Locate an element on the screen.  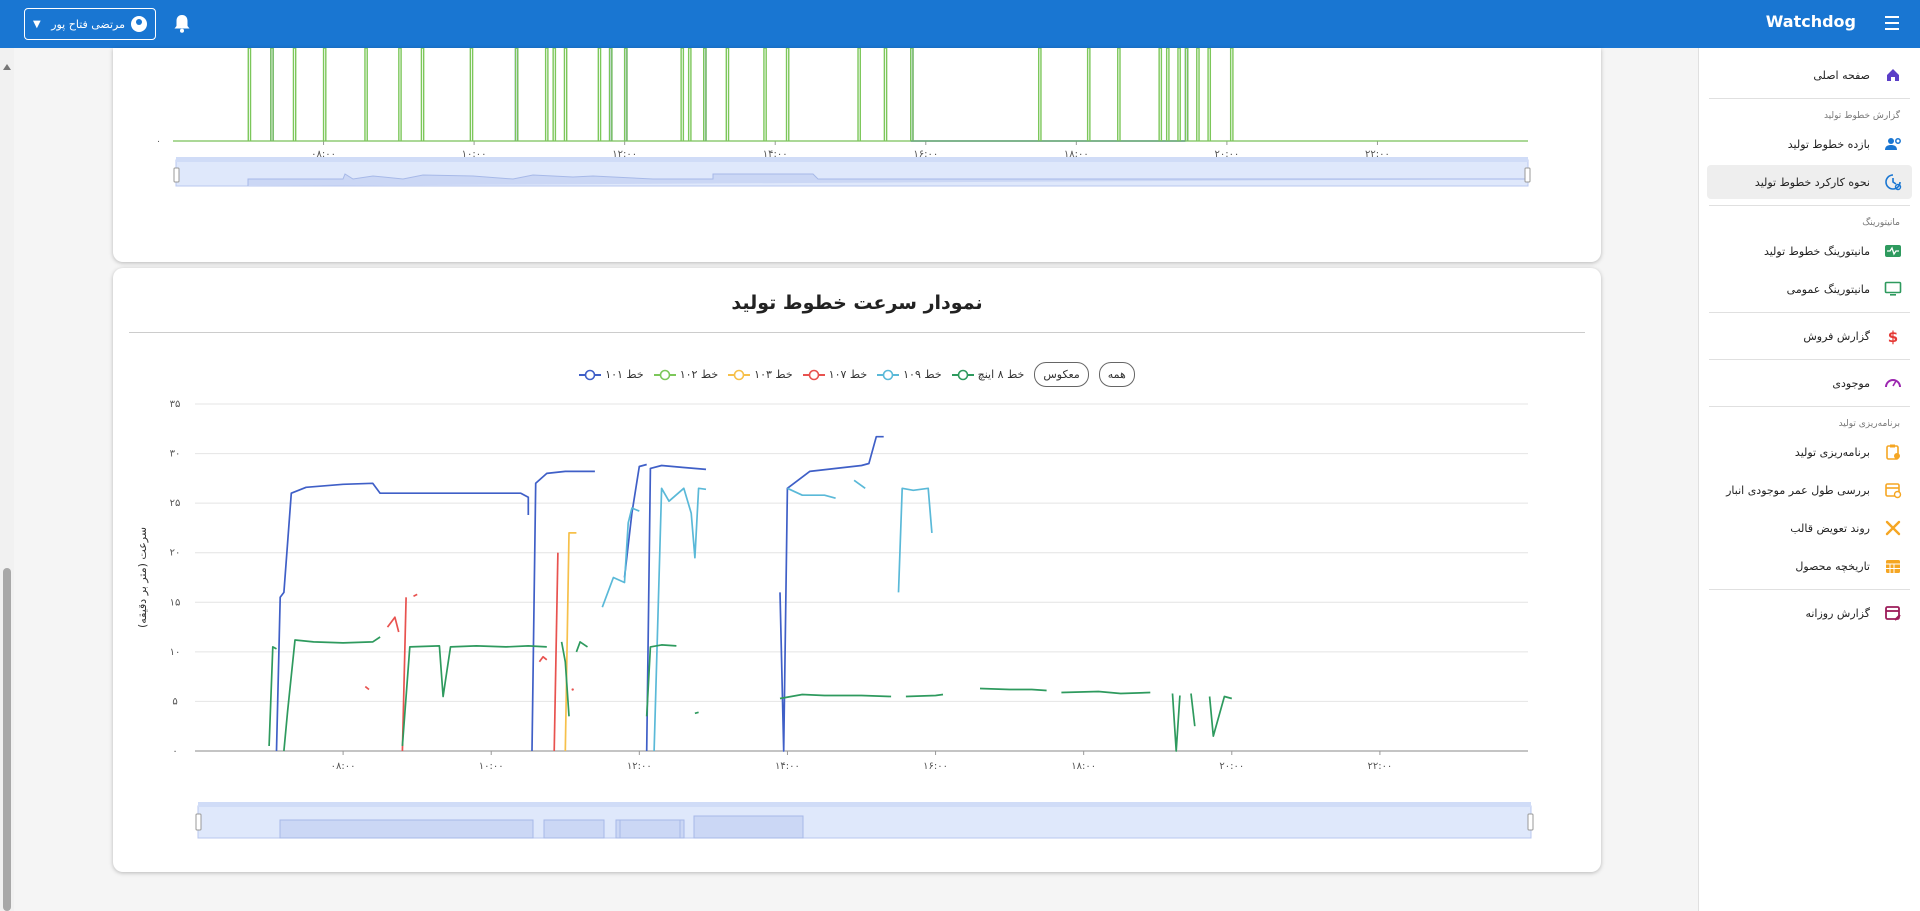
sidebar-item-mold-change: روند تعویض قالب is located at coordinates (1809, 528).